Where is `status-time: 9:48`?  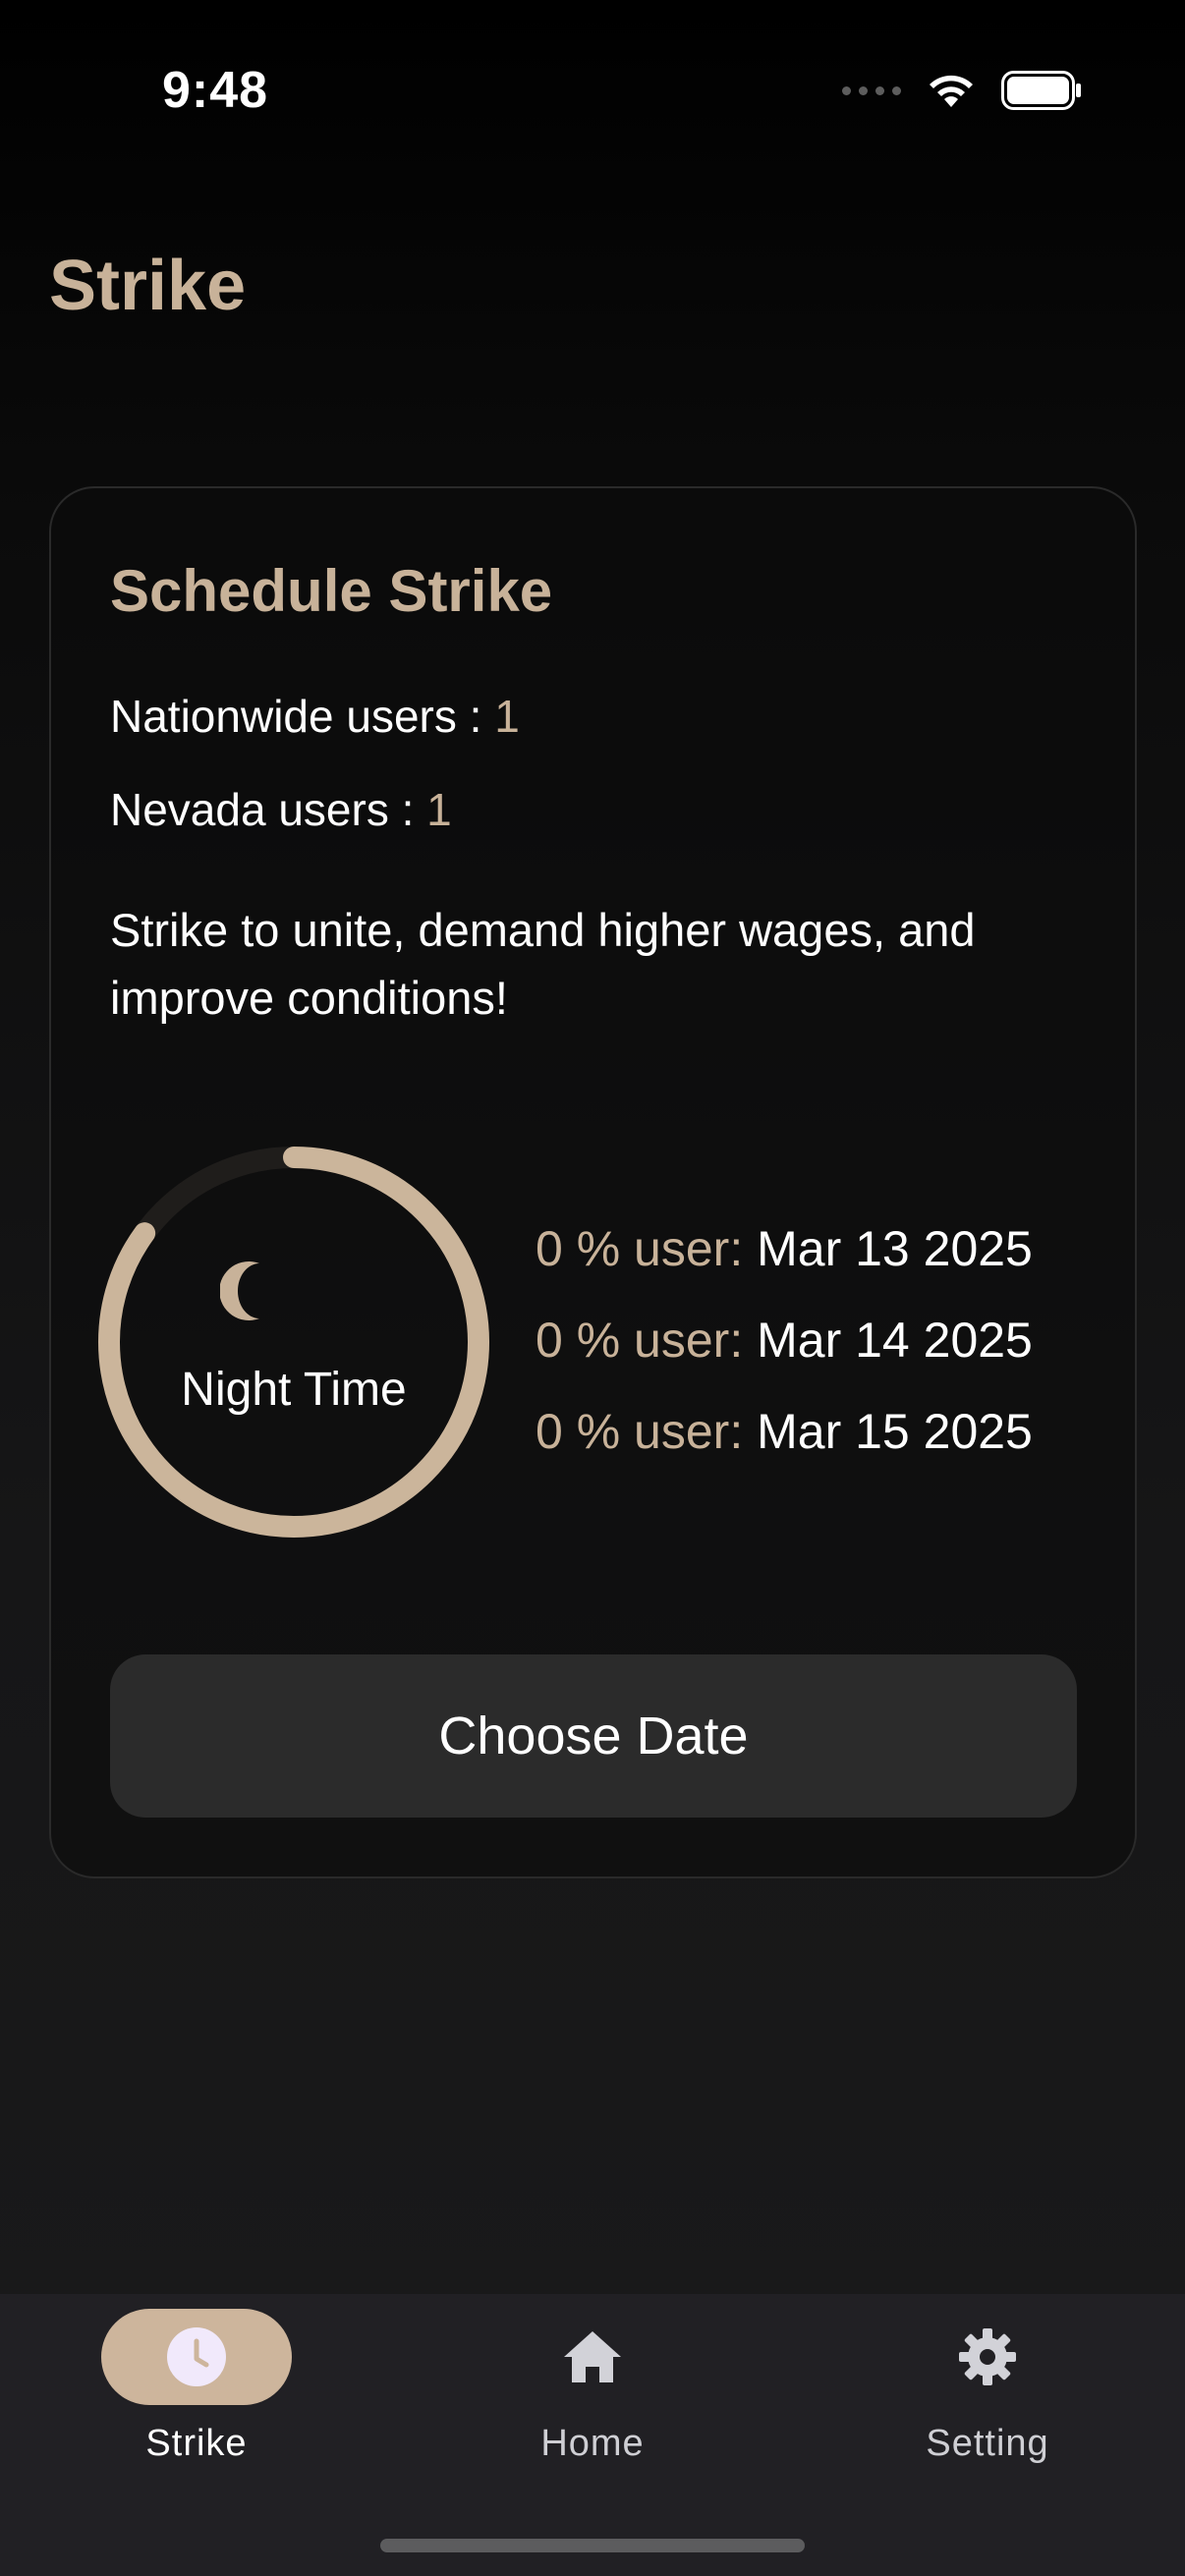 status-time: 9:48 is located at coordinates (216, 90).